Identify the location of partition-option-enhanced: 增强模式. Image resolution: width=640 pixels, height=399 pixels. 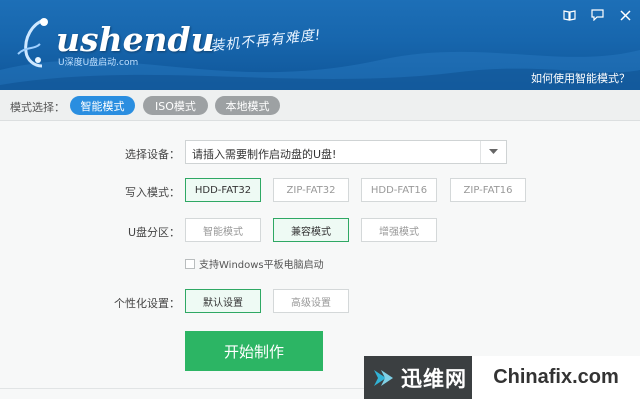
(399, 230).